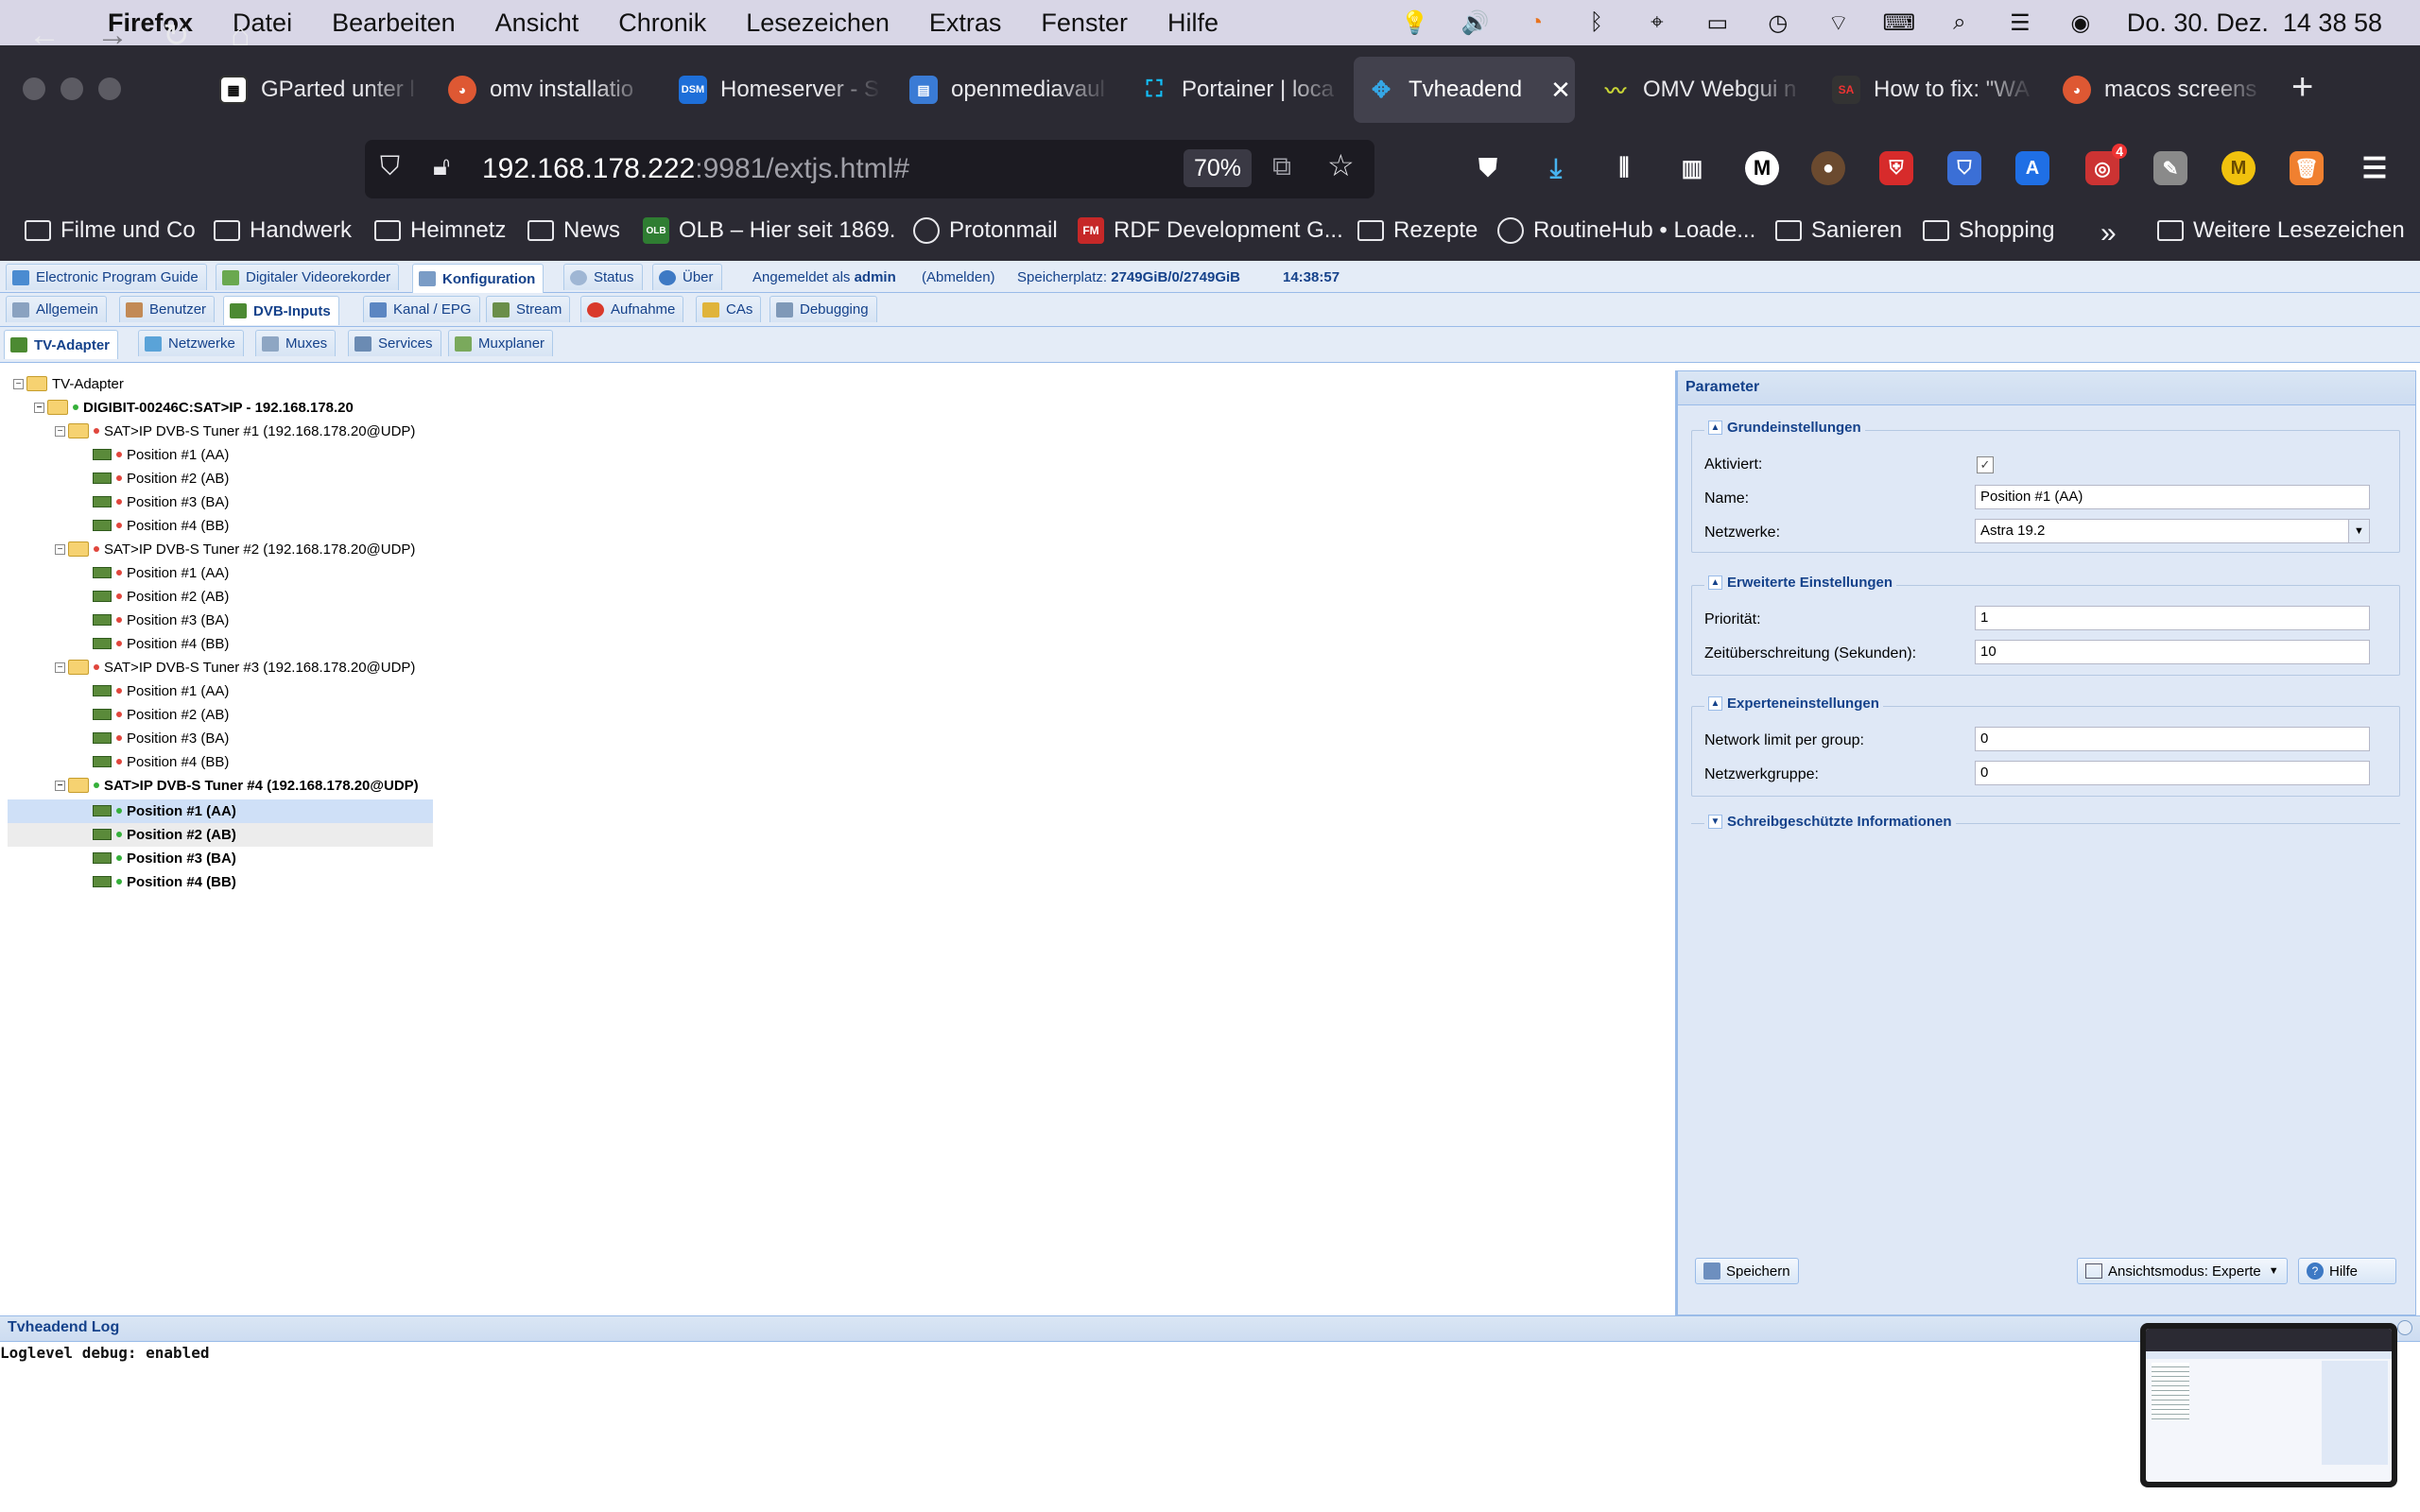  What do you see at coordinates (281, 310) in the screenshot?
I see `tab-dvb-inputs: DVB-Inputs` at bounding box center [281, 310].